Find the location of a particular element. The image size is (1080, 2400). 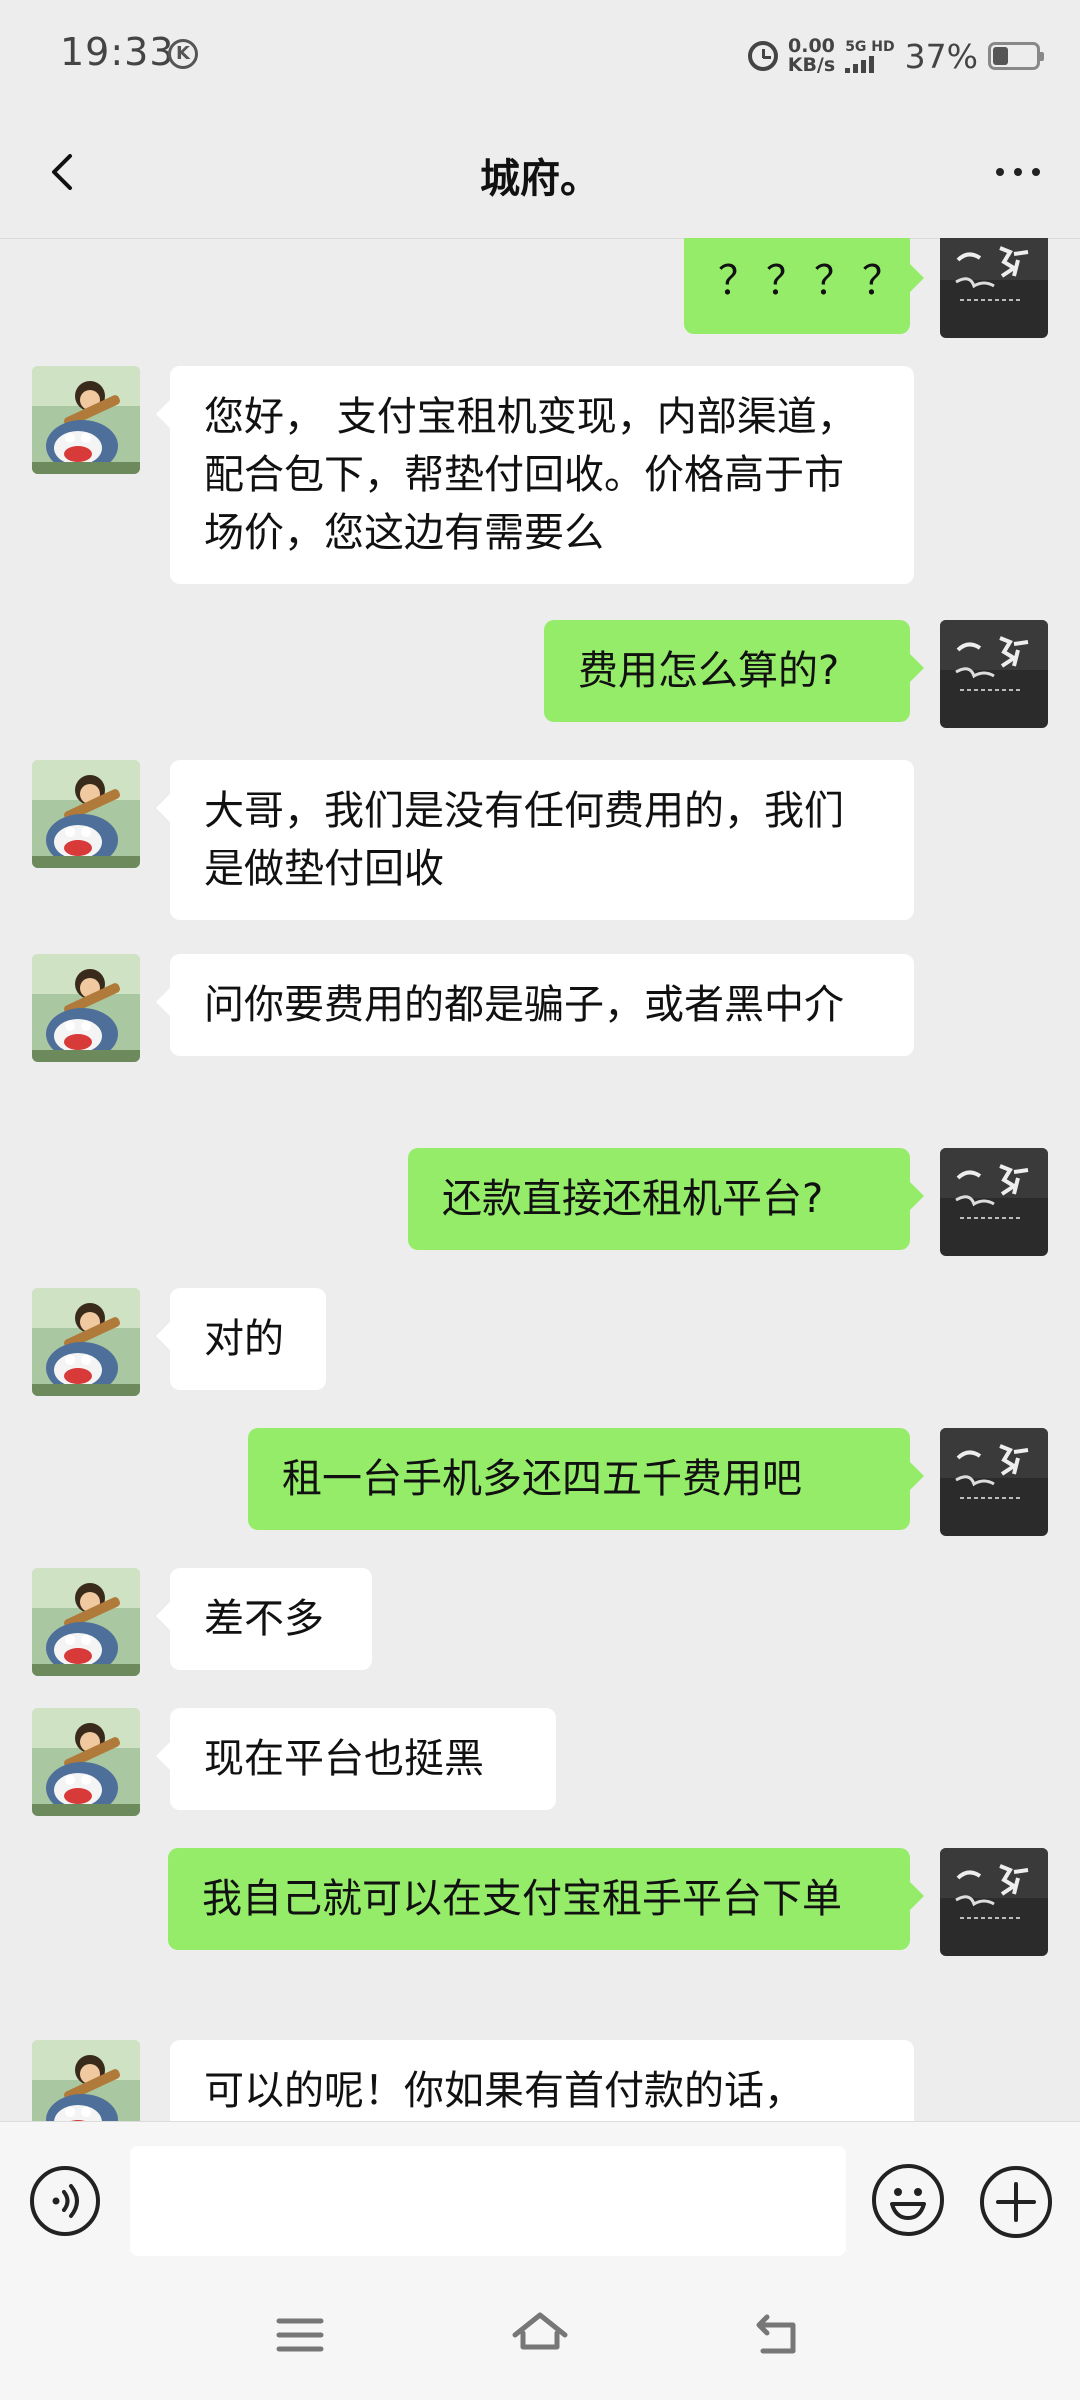

voice-icon is located at coordinates (65, 2201).